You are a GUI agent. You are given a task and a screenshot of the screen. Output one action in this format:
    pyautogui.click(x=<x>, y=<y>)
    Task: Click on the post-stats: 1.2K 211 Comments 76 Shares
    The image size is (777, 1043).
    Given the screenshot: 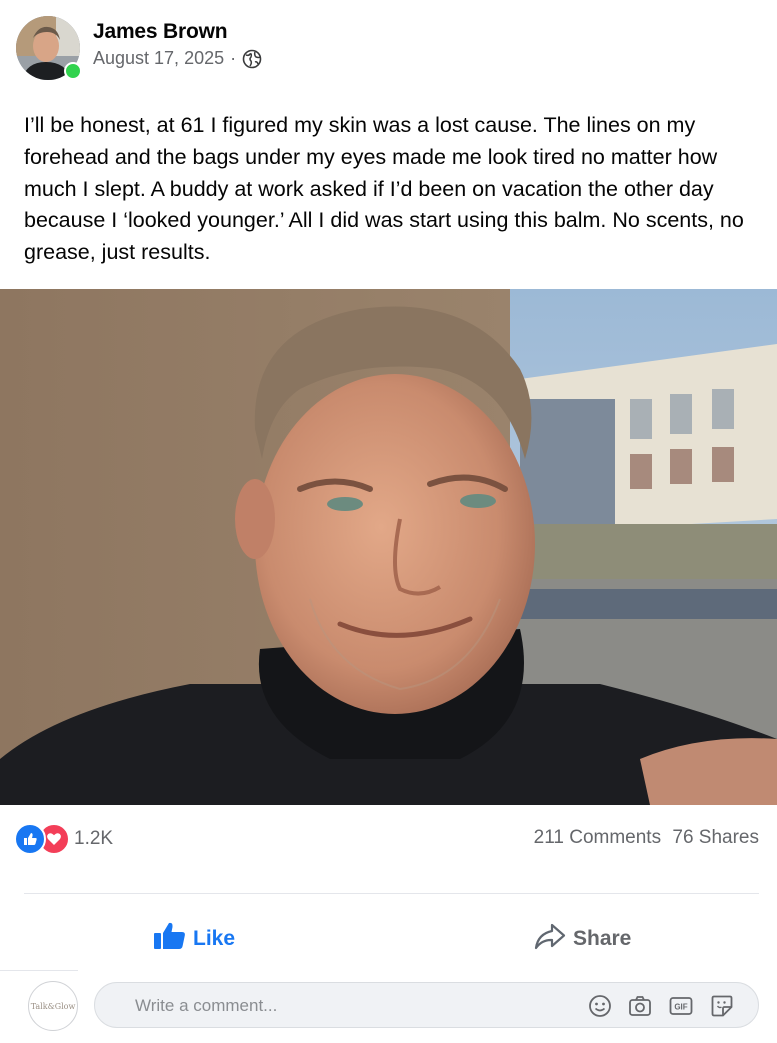 What is the action you would take?
    pyautogui.click(x=386, y=839)
    